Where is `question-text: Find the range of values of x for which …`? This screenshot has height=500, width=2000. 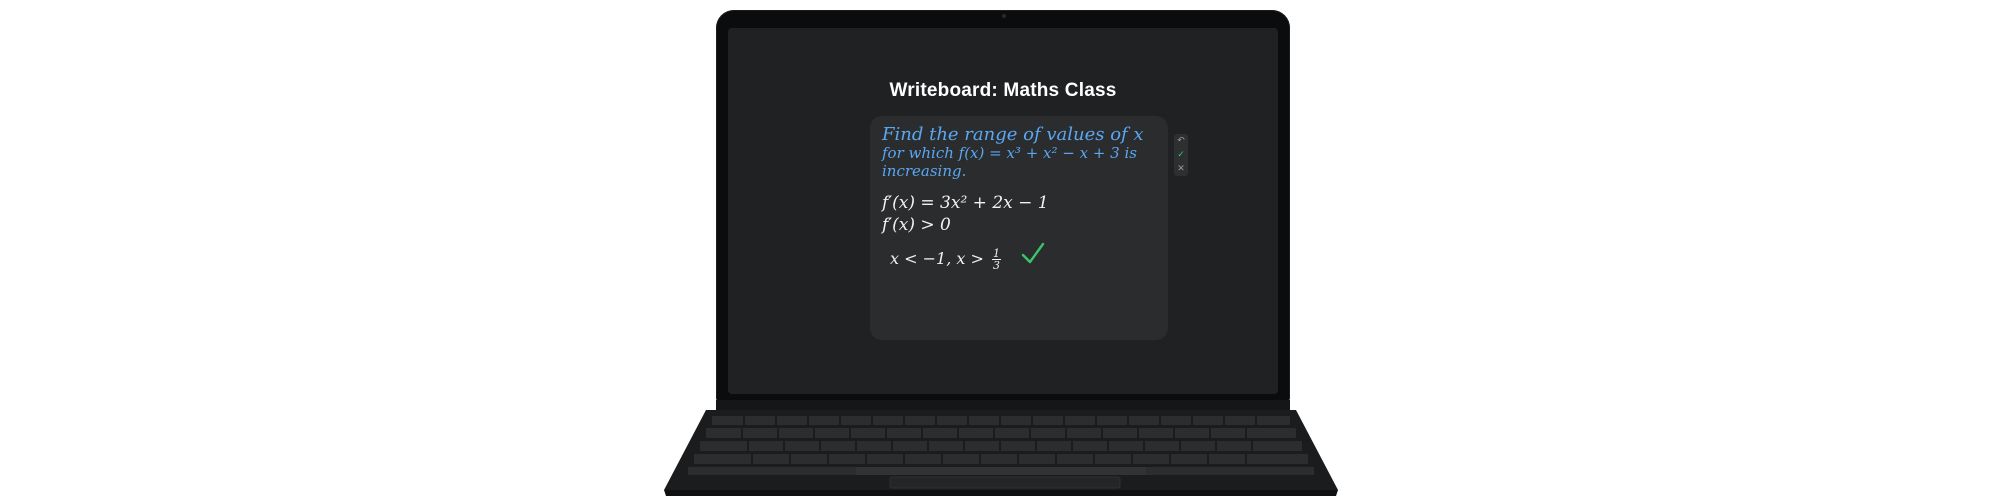
question-text: Find the range of values of x for which … is located at coordinates (1013, 152).